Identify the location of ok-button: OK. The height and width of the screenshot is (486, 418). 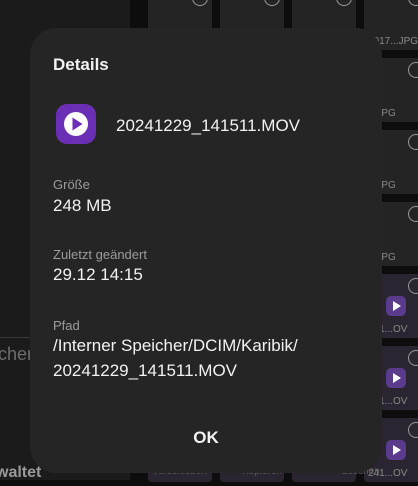
(206, 438).